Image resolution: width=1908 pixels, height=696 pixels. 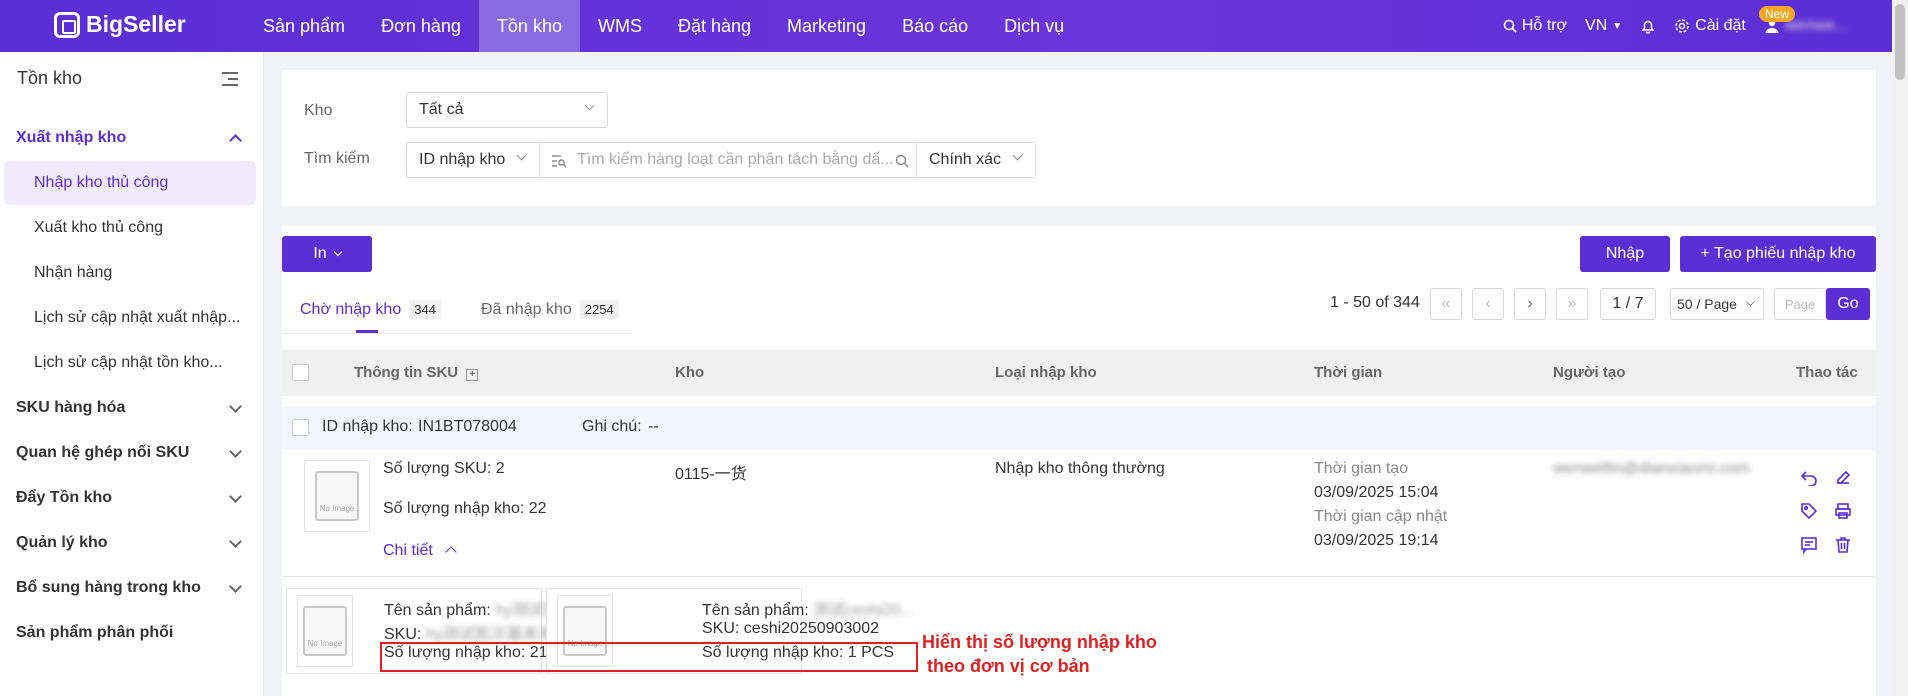 What do you see at coordinates (1843, 545) in the screenshot?
I see `trash-icon` at bounding box center [1843, 545].